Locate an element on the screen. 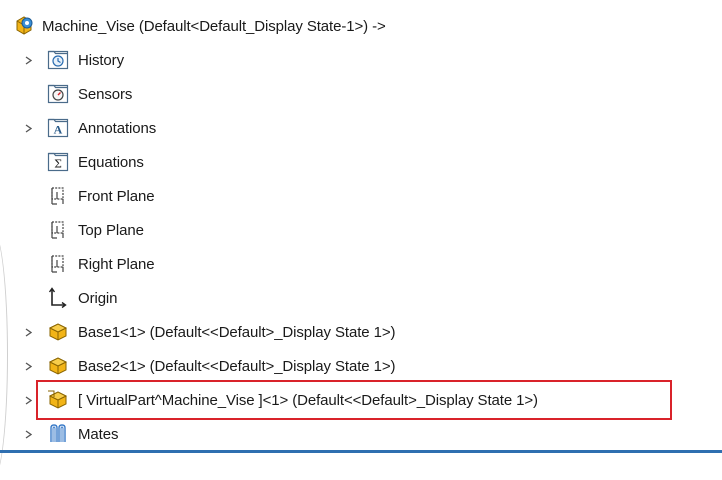  tree-item-origin: Origin is located at coordinates (361, 298).